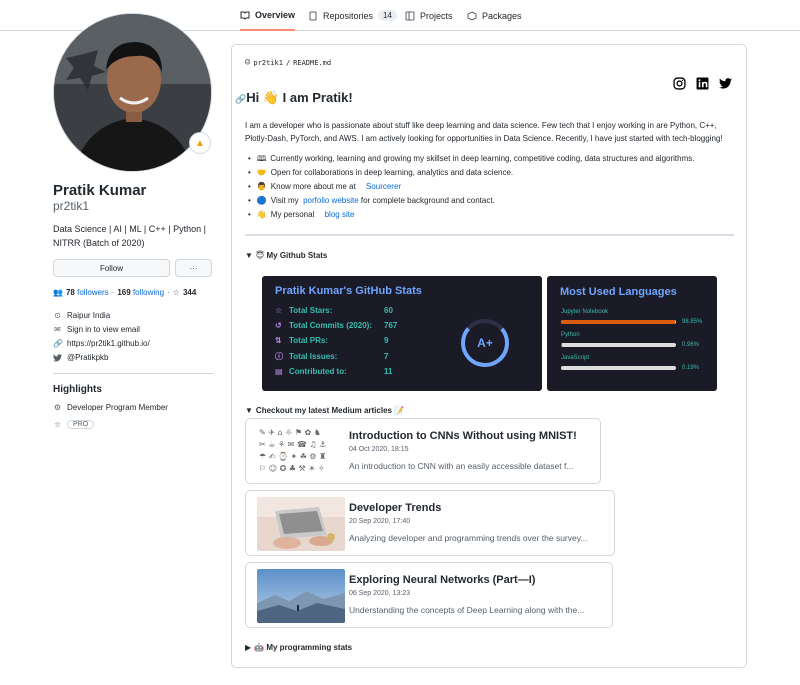  I want to click on follow-stats: 👥 78 followers · 169 following · ☆ 344, so click(125, 292).